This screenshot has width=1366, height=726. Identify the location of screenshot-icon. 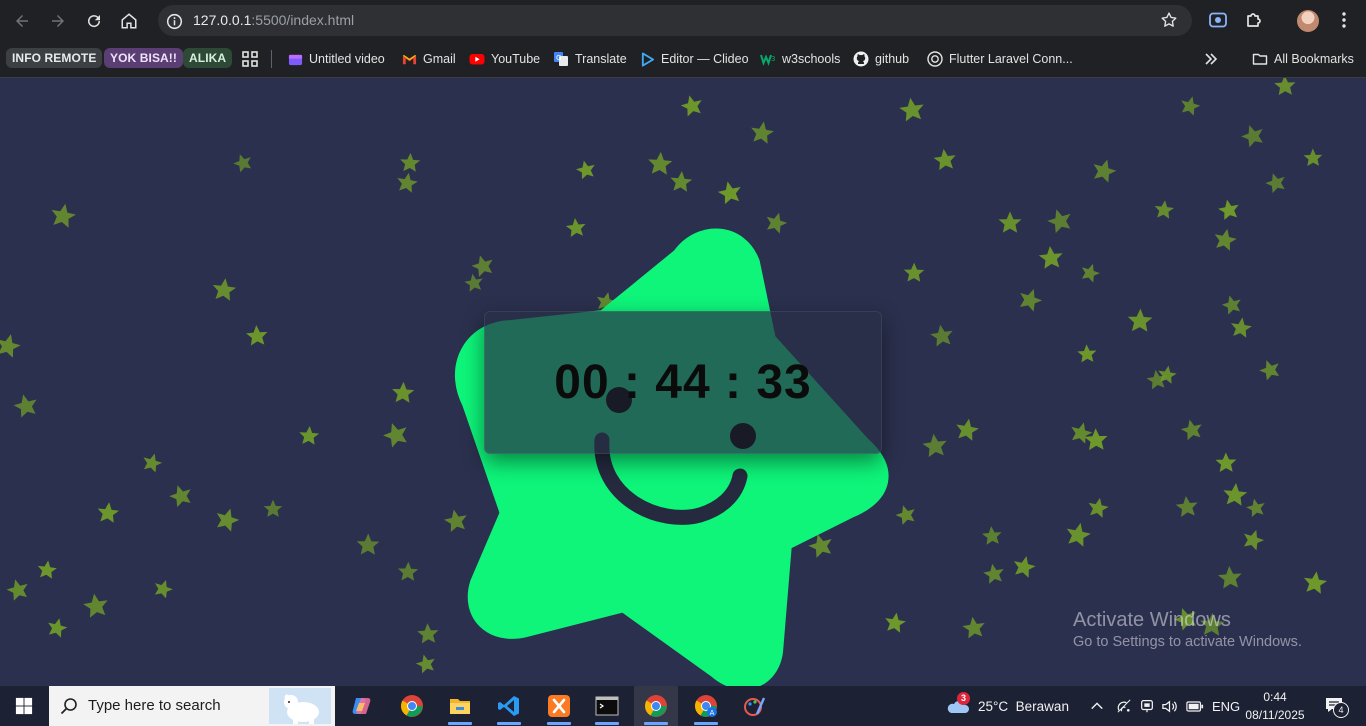
(1218, 20).